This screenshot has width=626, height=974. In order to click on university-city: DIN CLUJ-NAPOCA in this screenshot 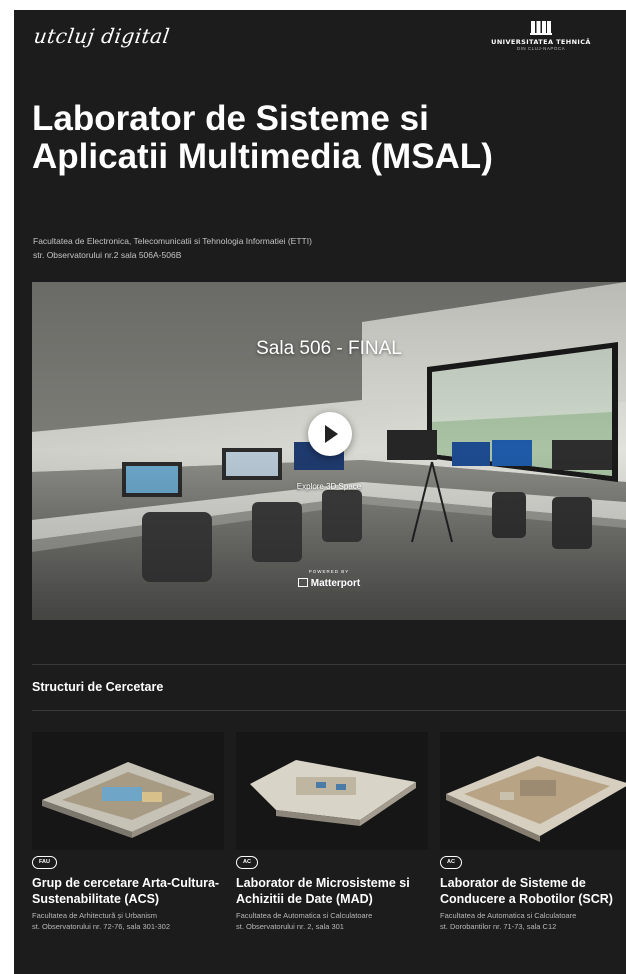, I will do `click(541, 48)`.